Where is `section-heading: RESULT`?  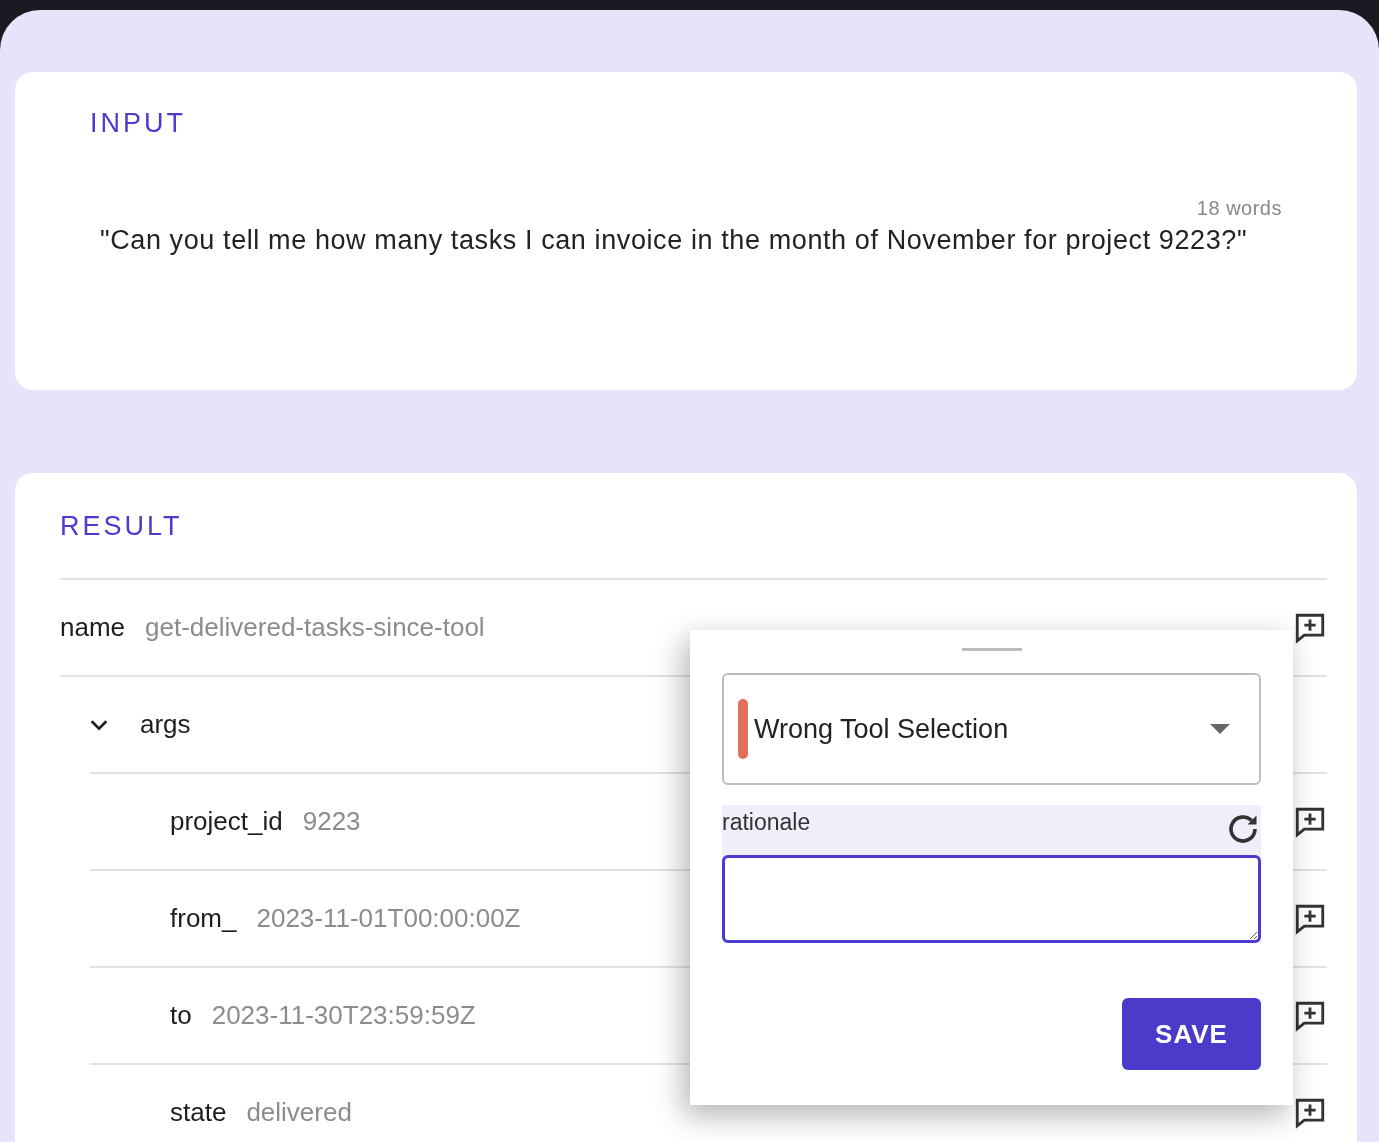
section-heading: RESULT is located at coordinates (122, 526).